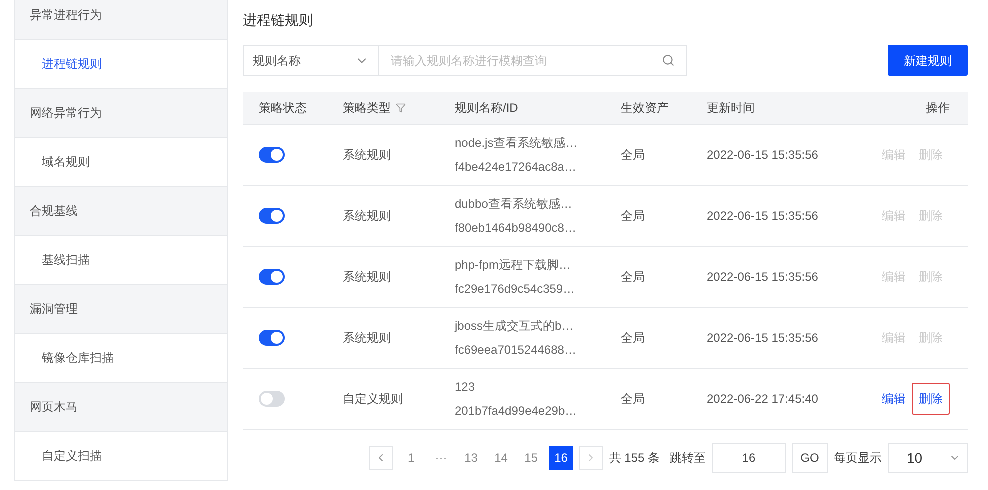  Describe the element at coordinates (531, 458) in the screenshot. I see `page-button: 15` at that location.